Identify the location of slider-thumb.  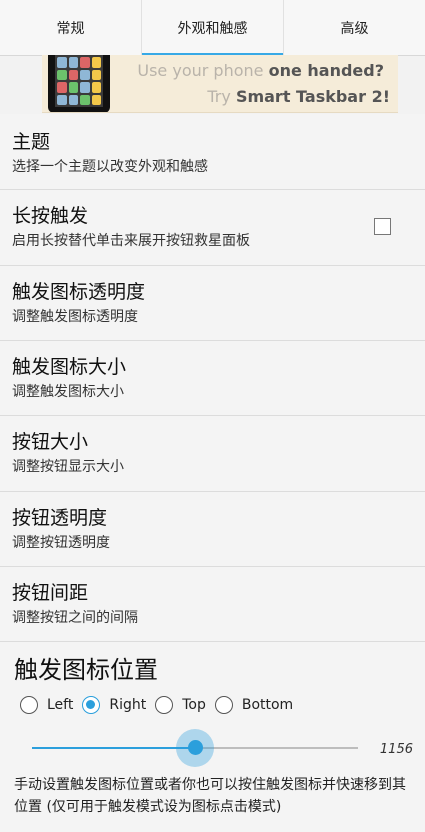
(195, 747).